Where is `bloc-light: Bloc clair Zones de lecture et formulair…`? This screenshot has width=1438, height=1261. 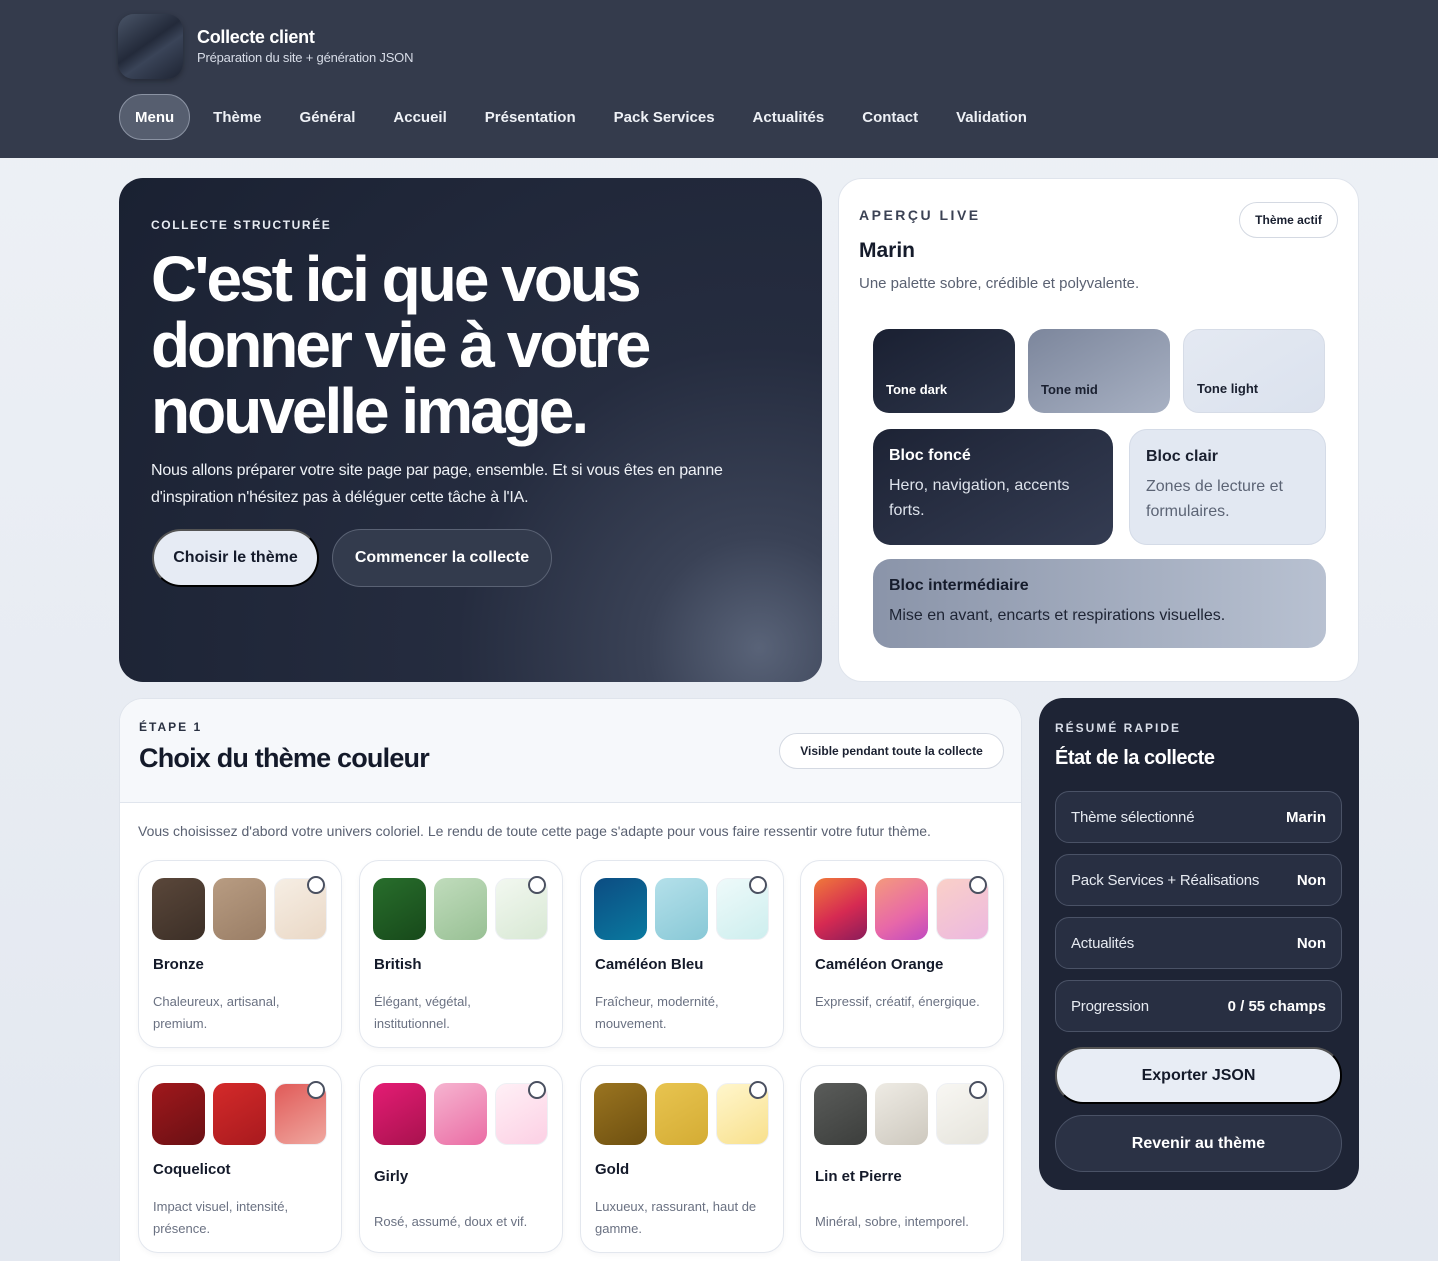
bloc-light: Bloc clair Zones de lecture et formulair… is located at coordinates (1227, 487).